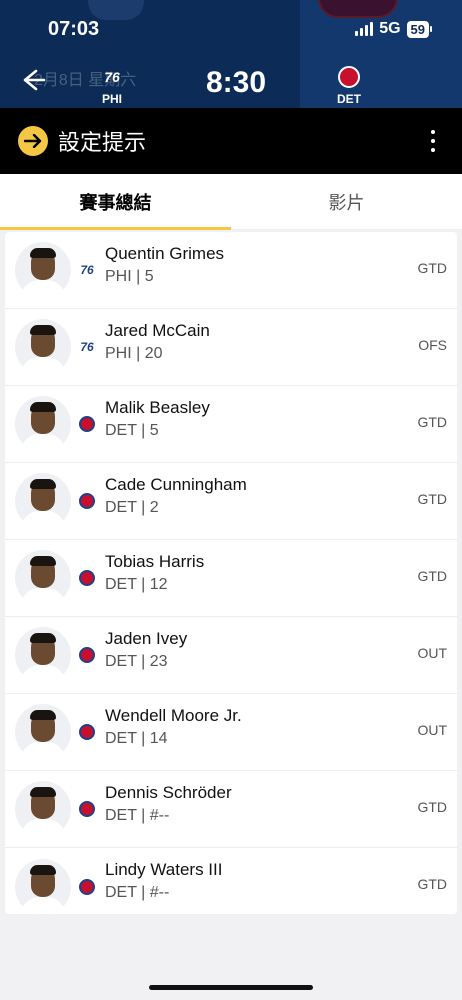 The height and width of the screenshot is (1000, 462). What do you see at coordinates (165, 253) in the screenshot?
I see `player-name: Quentin Grimes` at bounding box center [165, 253].